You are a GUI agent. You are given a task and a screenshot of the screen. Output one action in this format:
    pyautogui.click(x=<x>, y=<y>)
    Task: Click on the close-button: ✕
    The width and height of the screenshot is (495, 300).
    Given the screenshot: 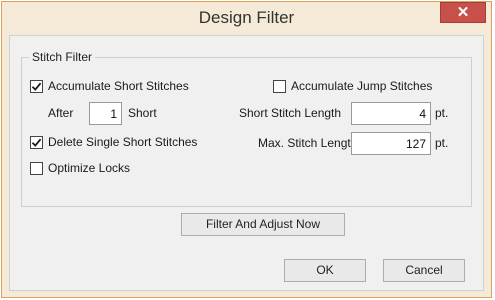 What is the action you would take?
    pyautogui.click(x=463, y=12)
    